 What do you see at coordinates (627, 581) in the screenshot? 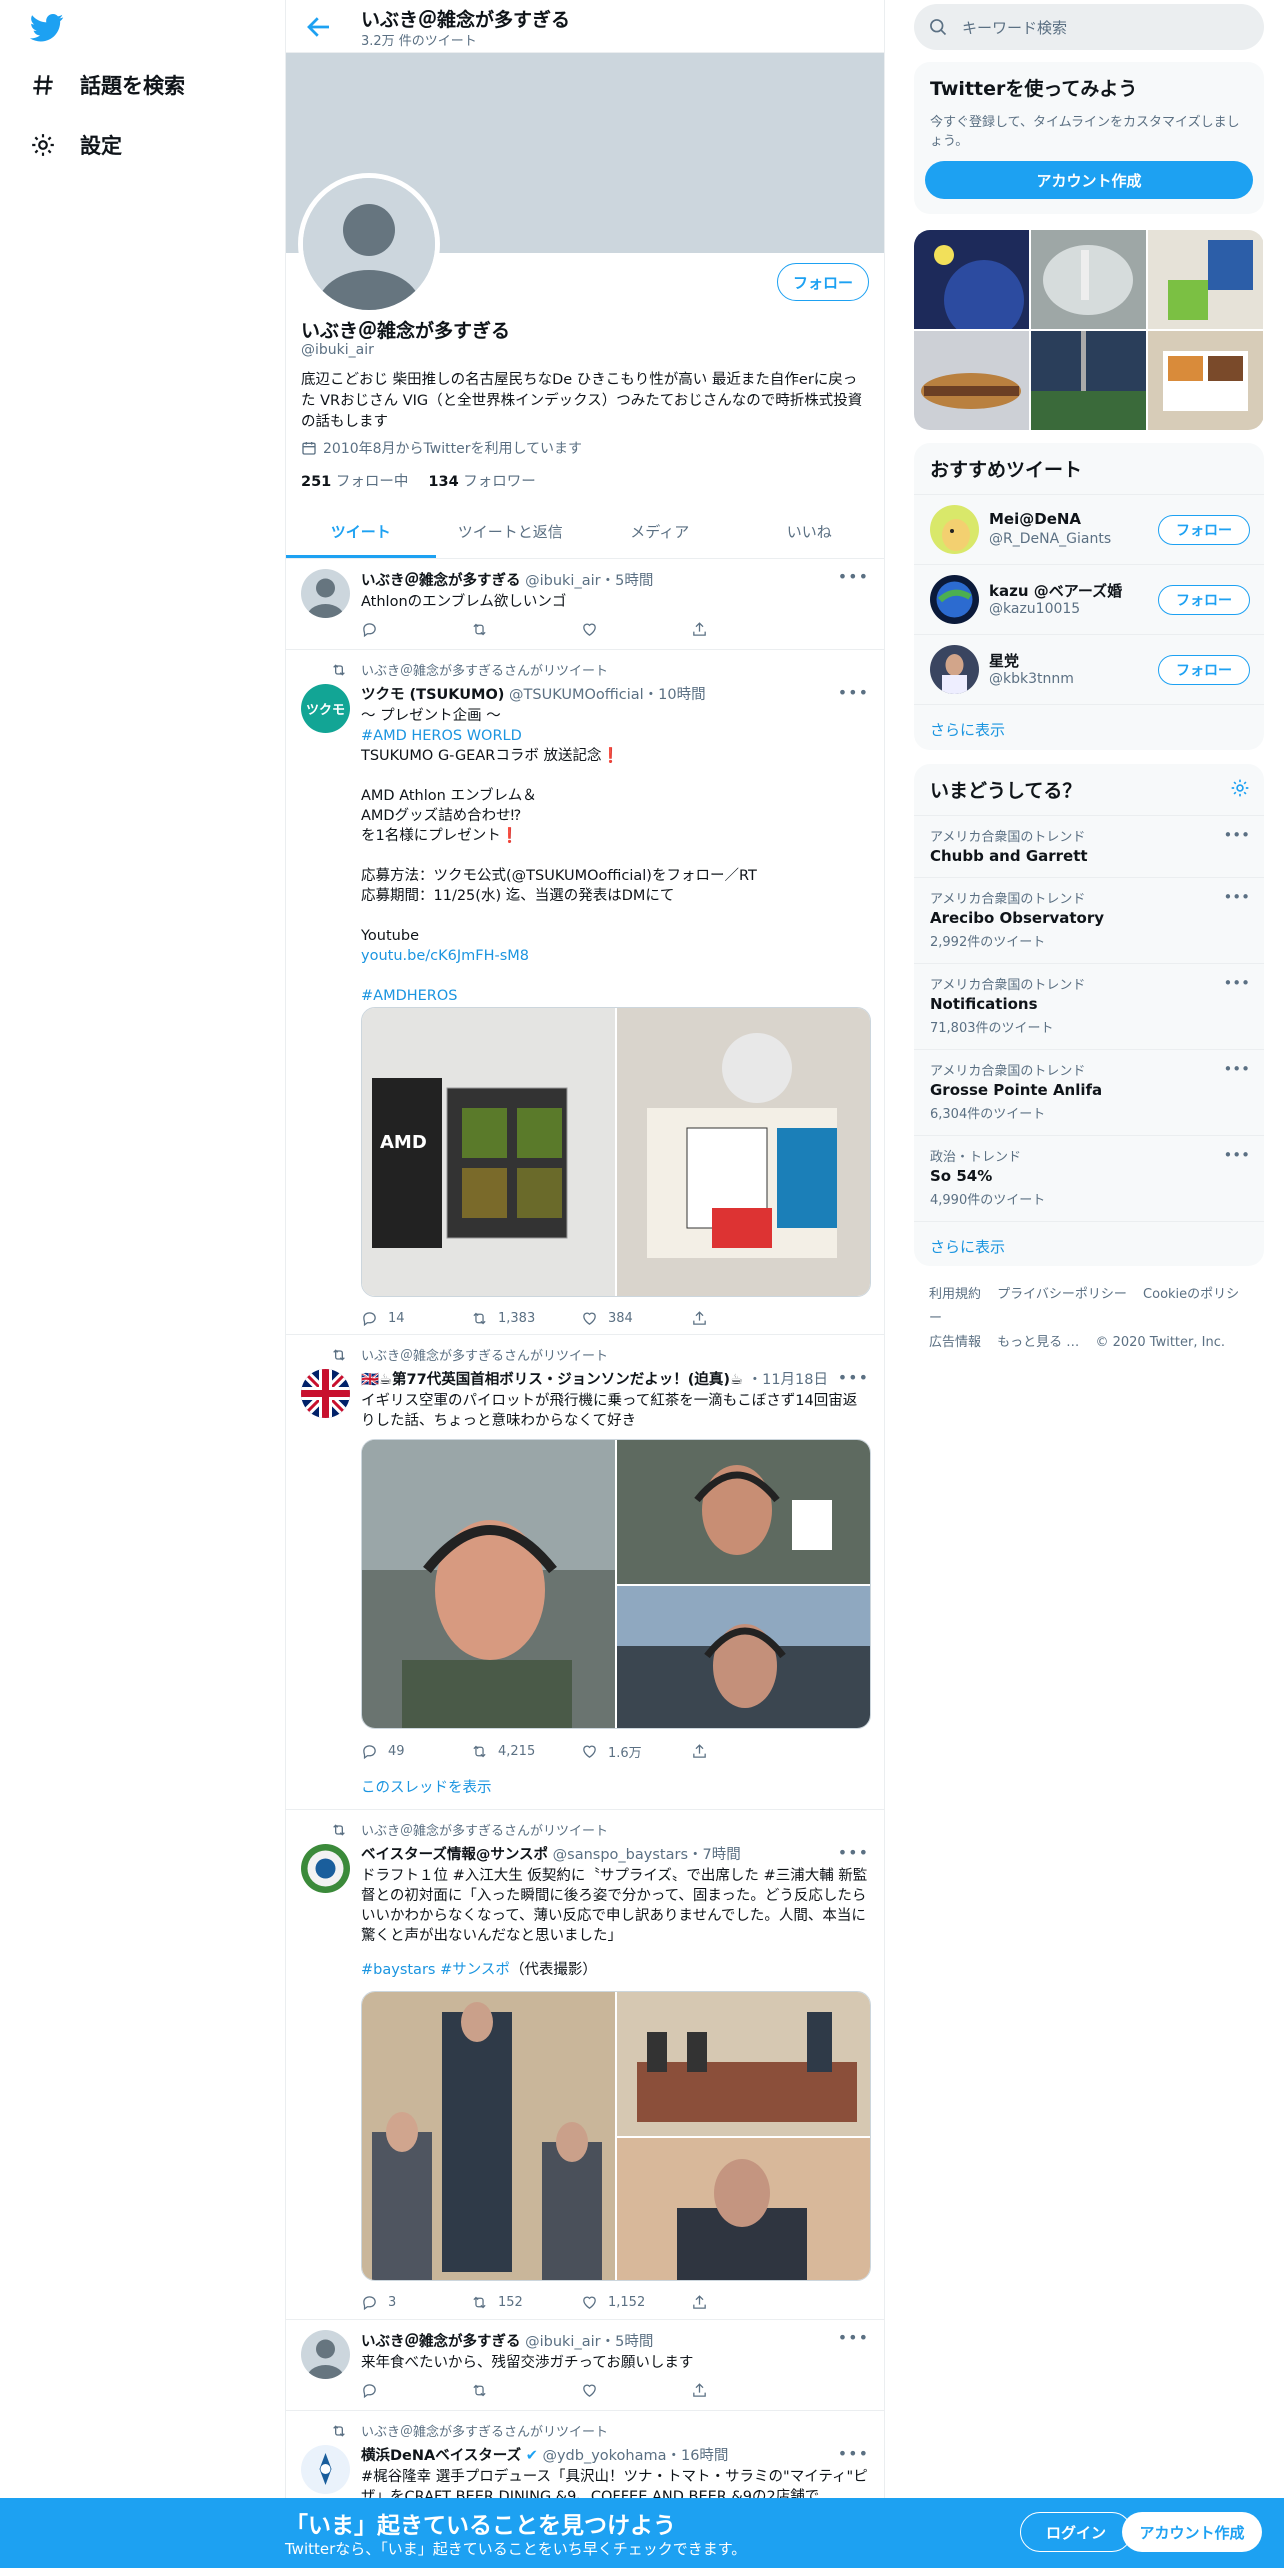
I see `tweet-time: ・5時間` at bounding box center [627, 581].